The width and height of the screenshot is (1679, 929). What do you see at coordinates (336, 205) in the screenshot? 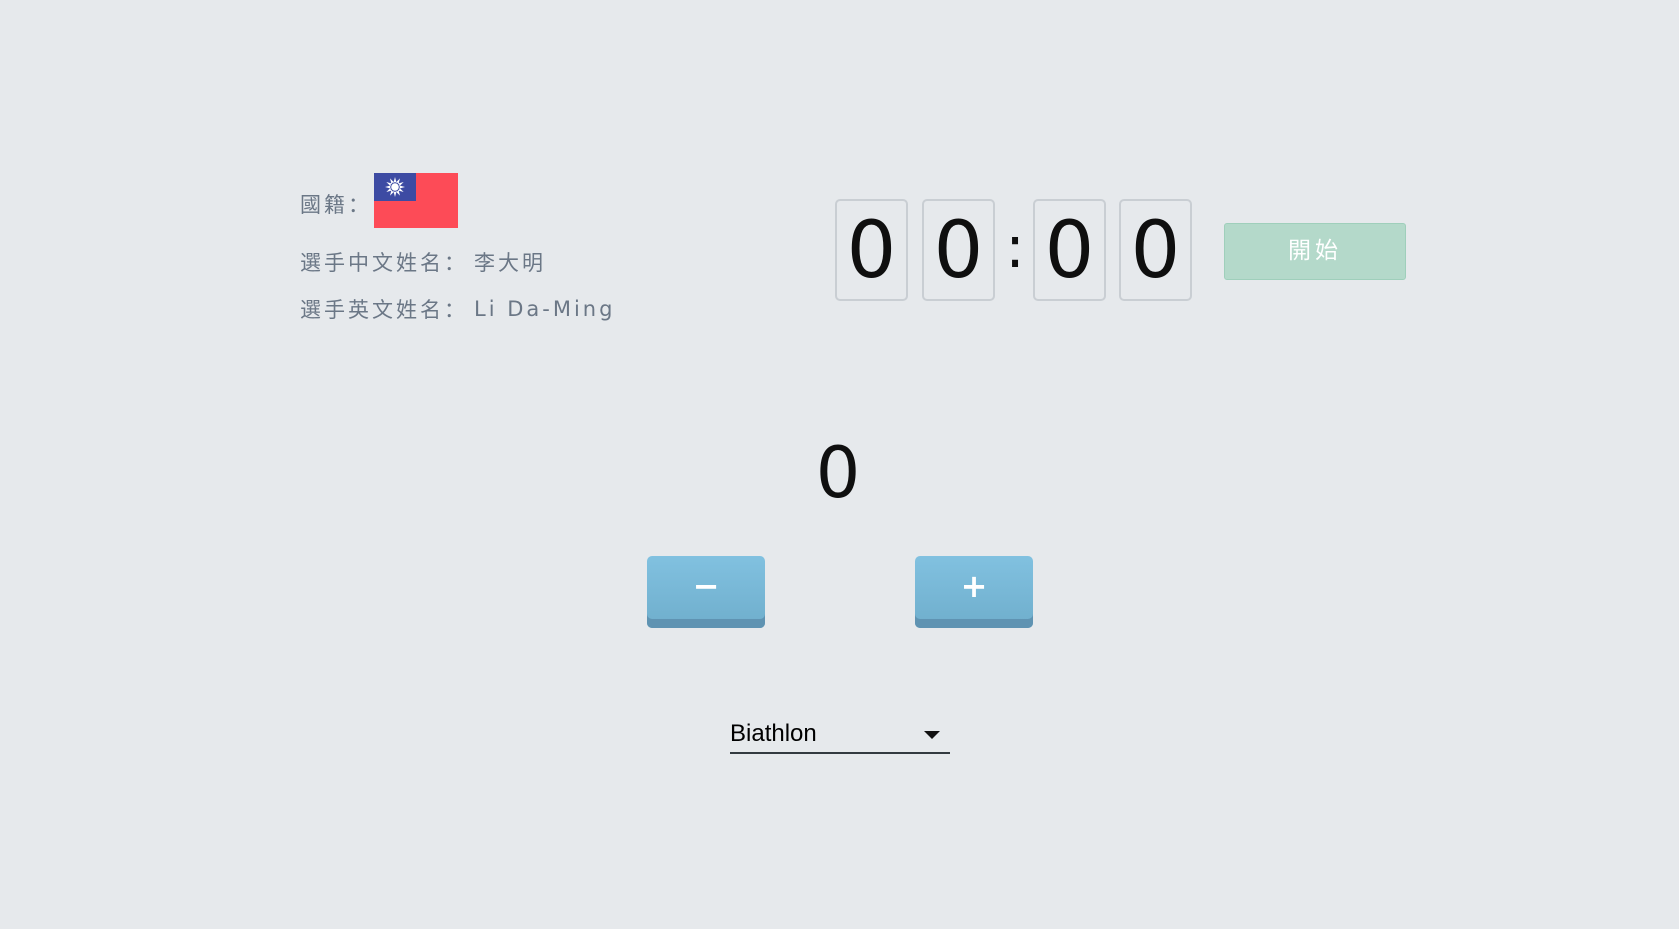
I see `nationality-label: 國籍：` at bounding box center [336, 205].